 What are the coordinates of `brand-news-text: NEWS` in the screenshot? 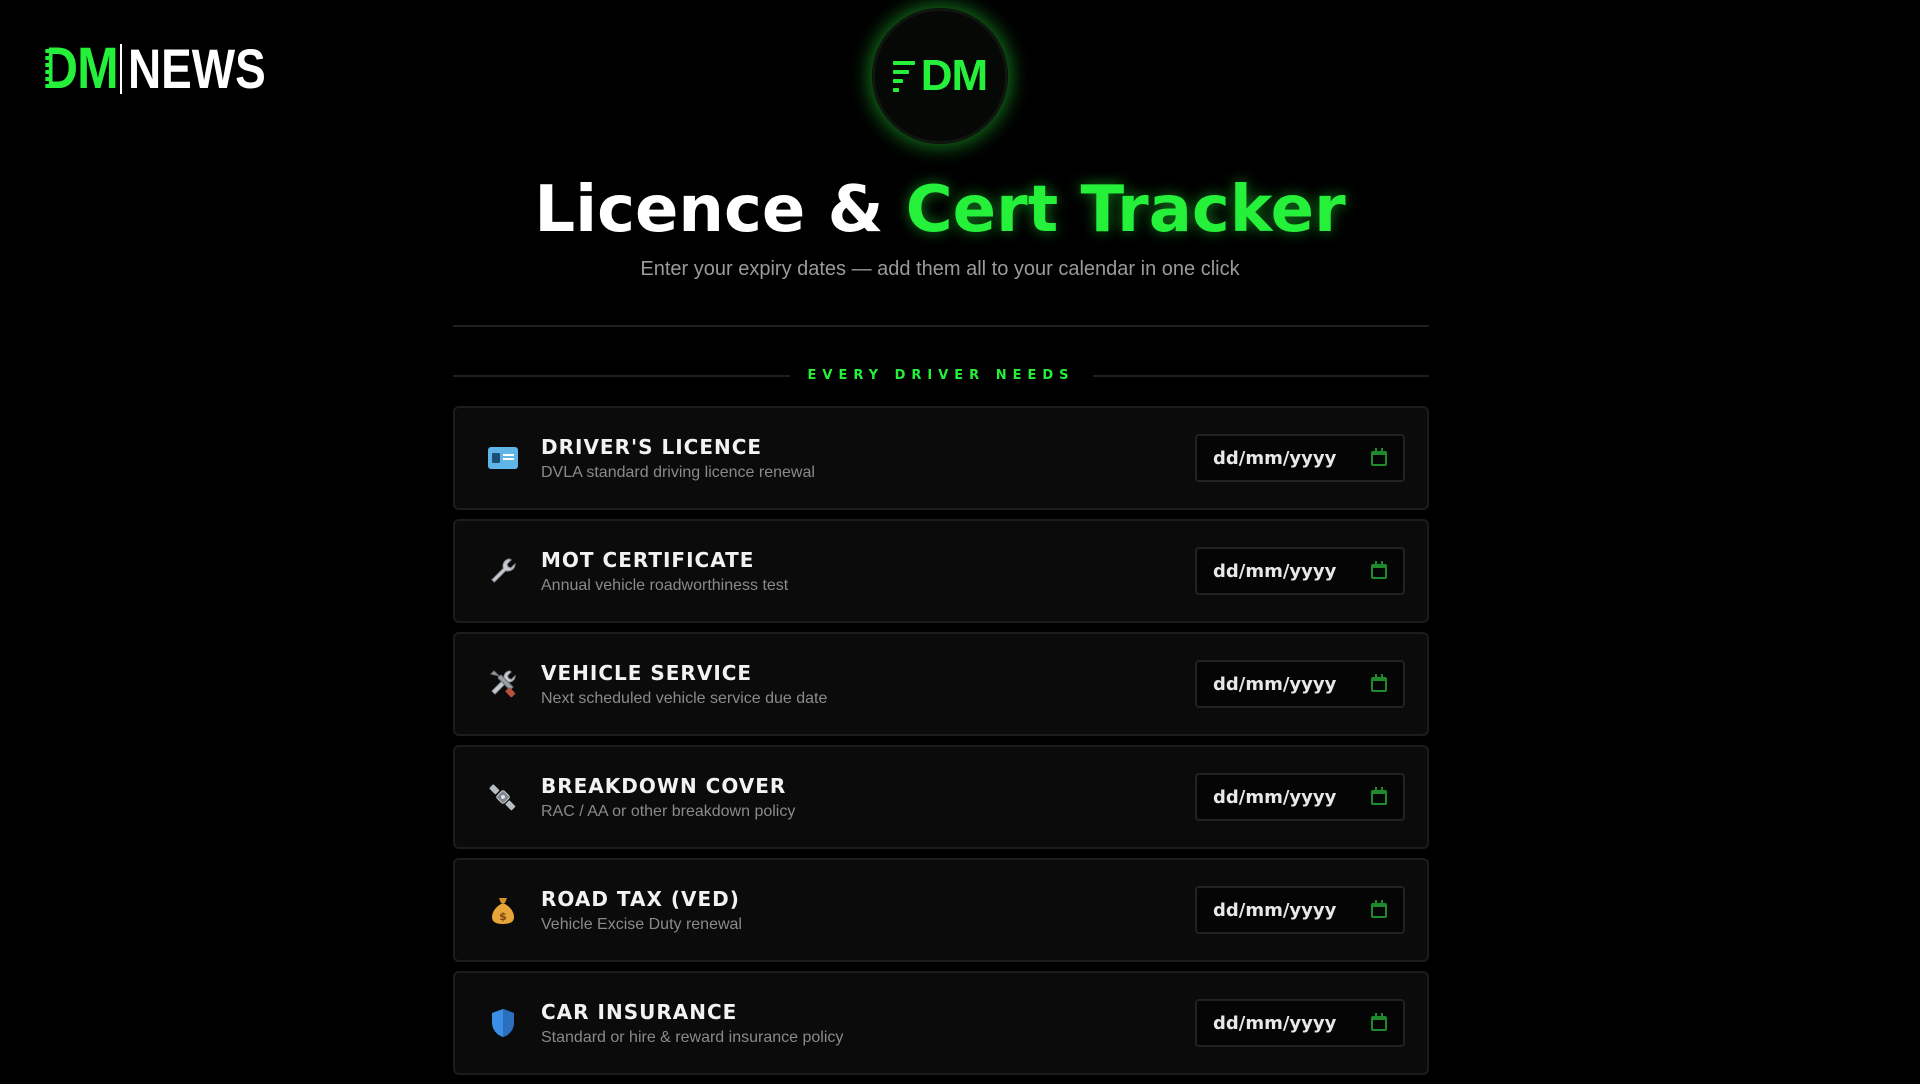 It's located at (197, 68).